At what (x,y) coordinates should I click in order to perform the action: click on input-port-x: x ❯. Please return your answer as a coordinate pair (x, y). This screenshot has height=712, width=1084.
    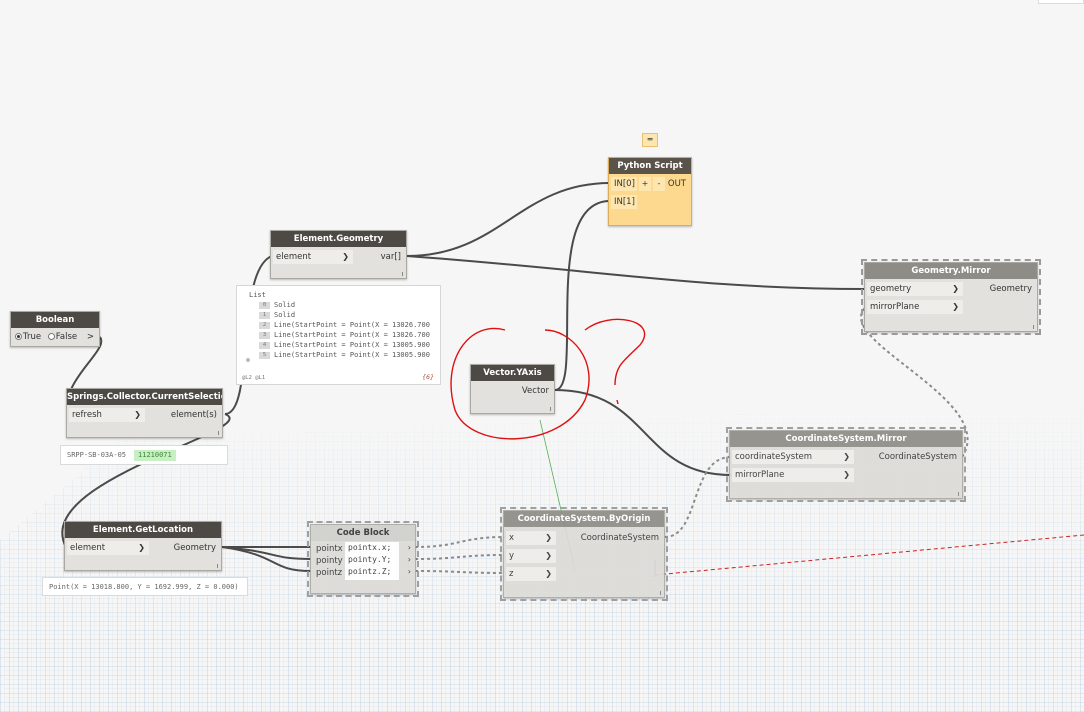
    Looking at the image, I should click on (531, 538).